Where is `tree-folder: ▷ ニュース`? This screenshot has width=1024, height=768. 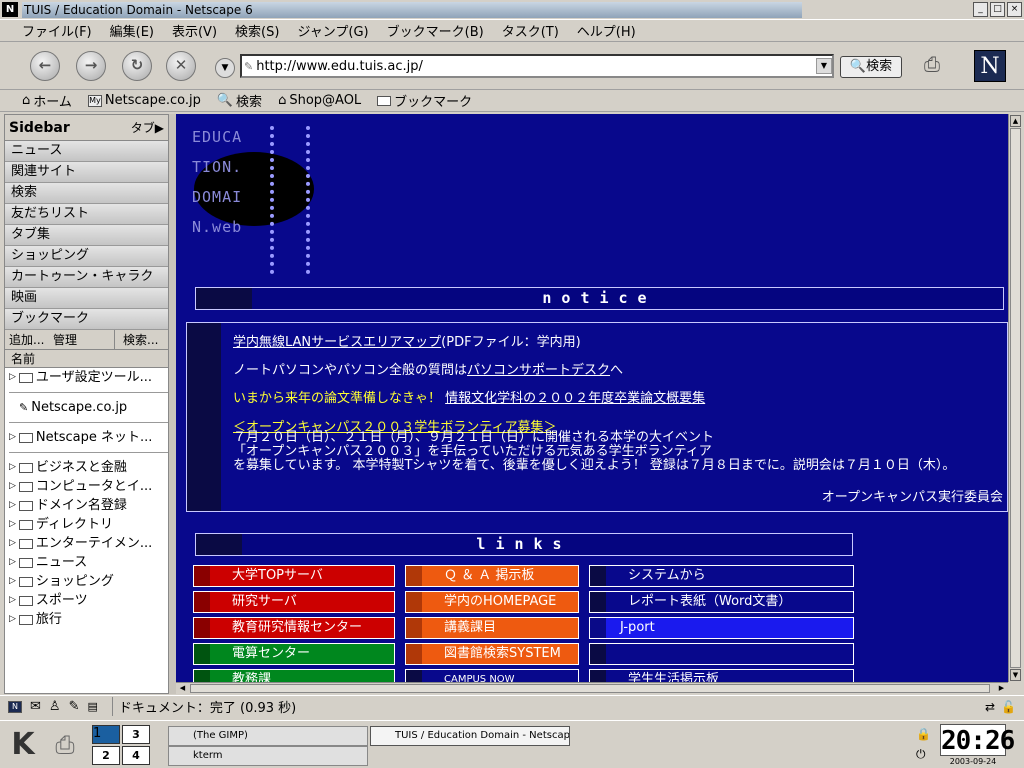 tree-folder: ▷ ニュース is located at coordinates (88, 562).